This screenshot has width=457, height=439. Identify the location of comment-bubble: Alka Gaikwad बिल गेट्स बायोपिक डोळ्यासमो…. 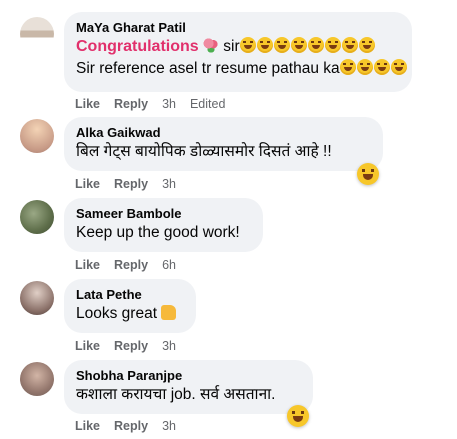
(223, 144).